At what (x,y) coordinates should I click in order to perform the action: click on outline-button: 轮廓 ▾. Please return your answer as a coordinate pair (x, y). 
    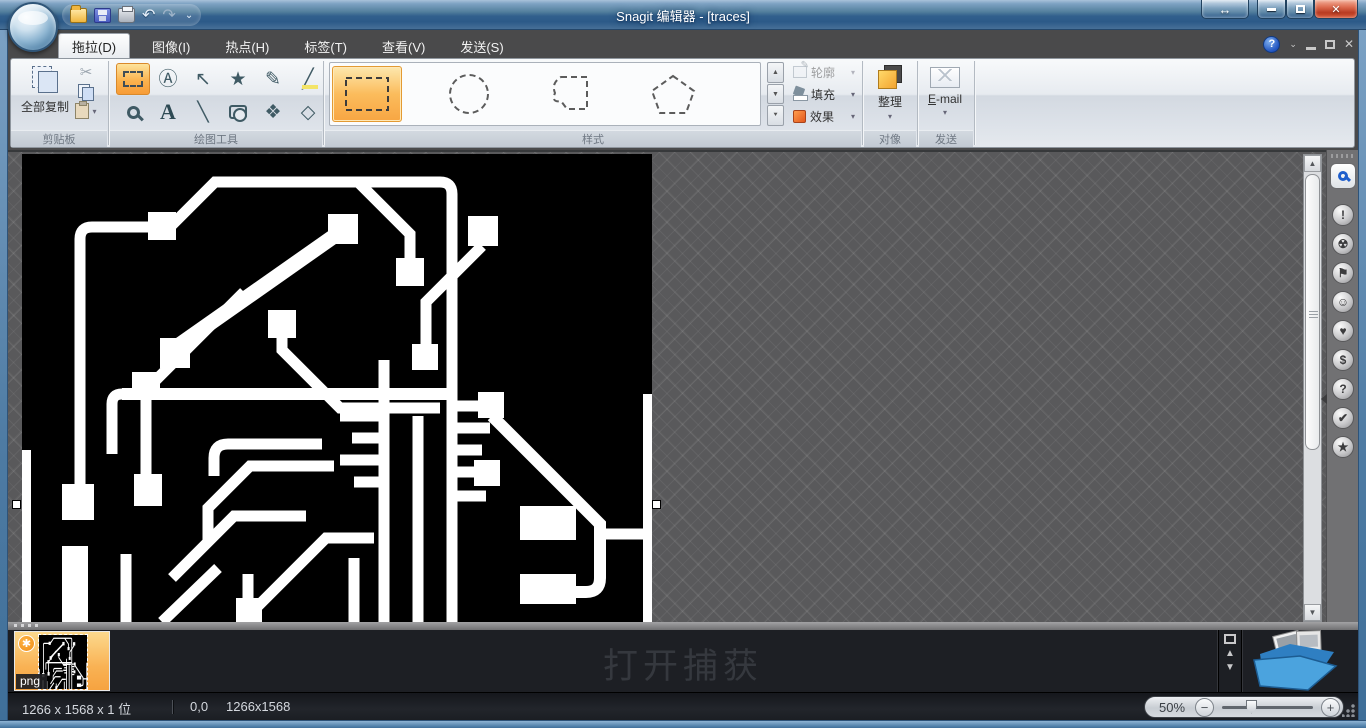
    Looking at the image, I should click on (824, 71).